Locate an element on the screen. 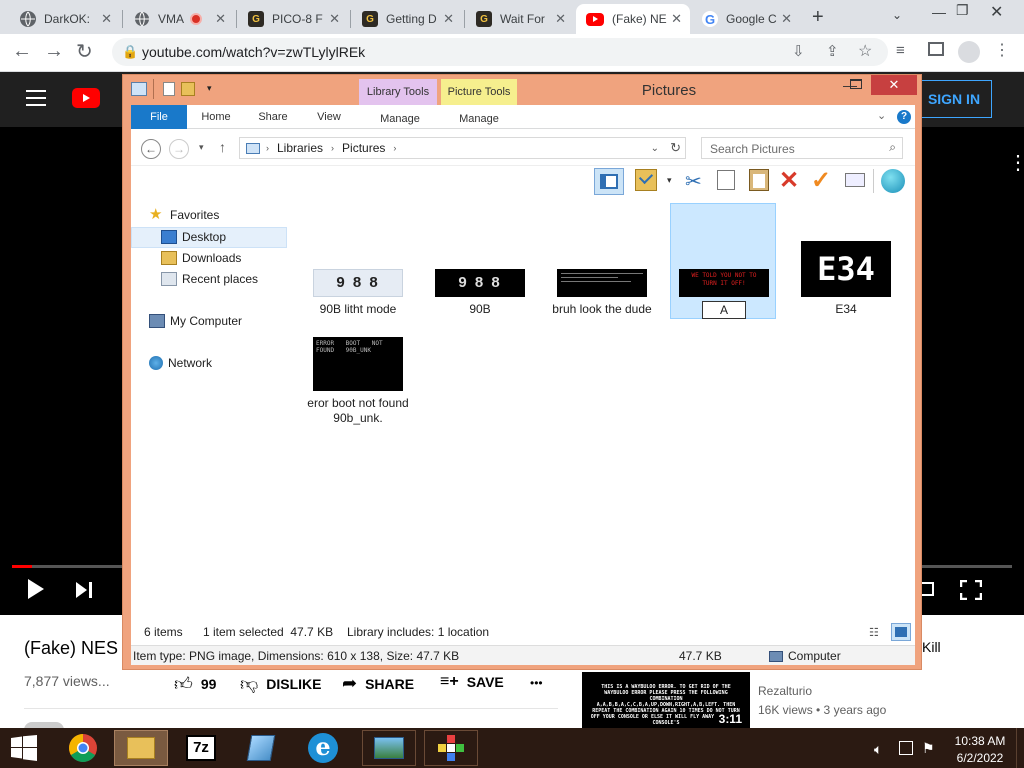 Image resolution: width=1024 pixels, height=768 pixels. recent-locations-icon: ▾ is located at coordinates (201, 147).